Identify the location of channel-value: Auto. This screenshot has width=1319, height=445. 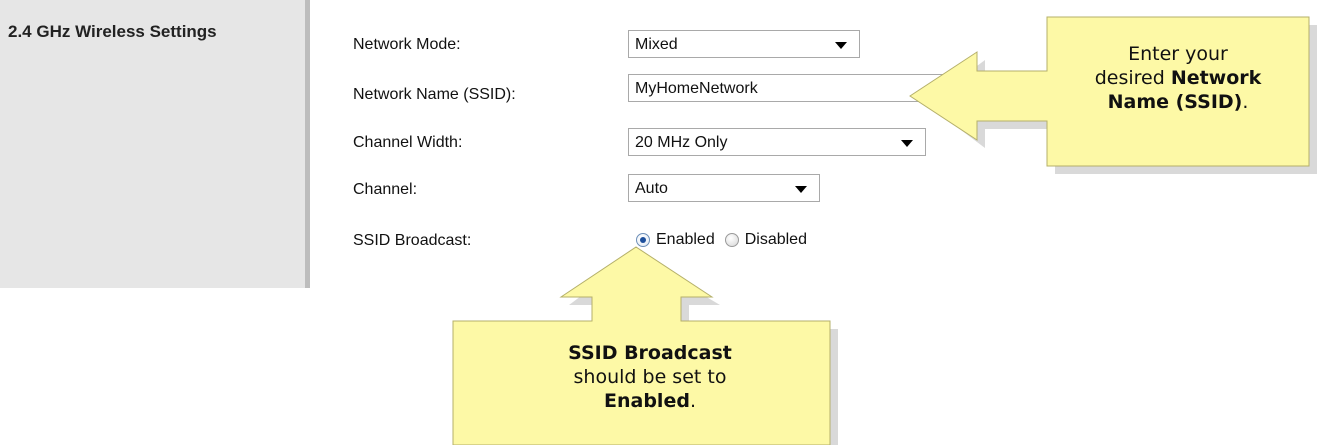
(651, 188).